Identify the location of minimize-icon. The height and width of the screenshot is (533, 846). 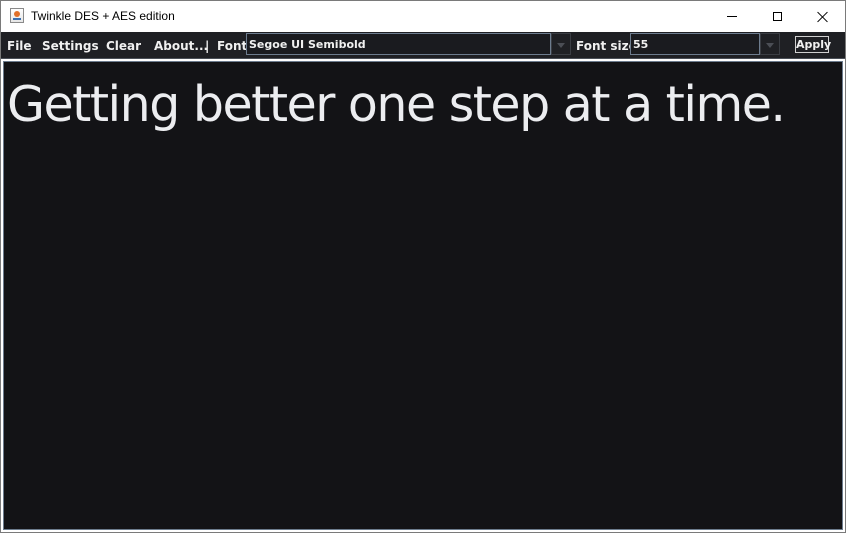
(732, 16).